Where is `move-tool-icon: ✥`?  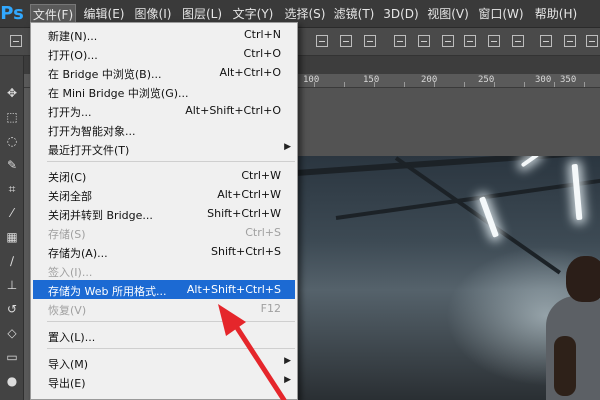
move-tool-icon: ✥ is located at coordinates (12, 93).